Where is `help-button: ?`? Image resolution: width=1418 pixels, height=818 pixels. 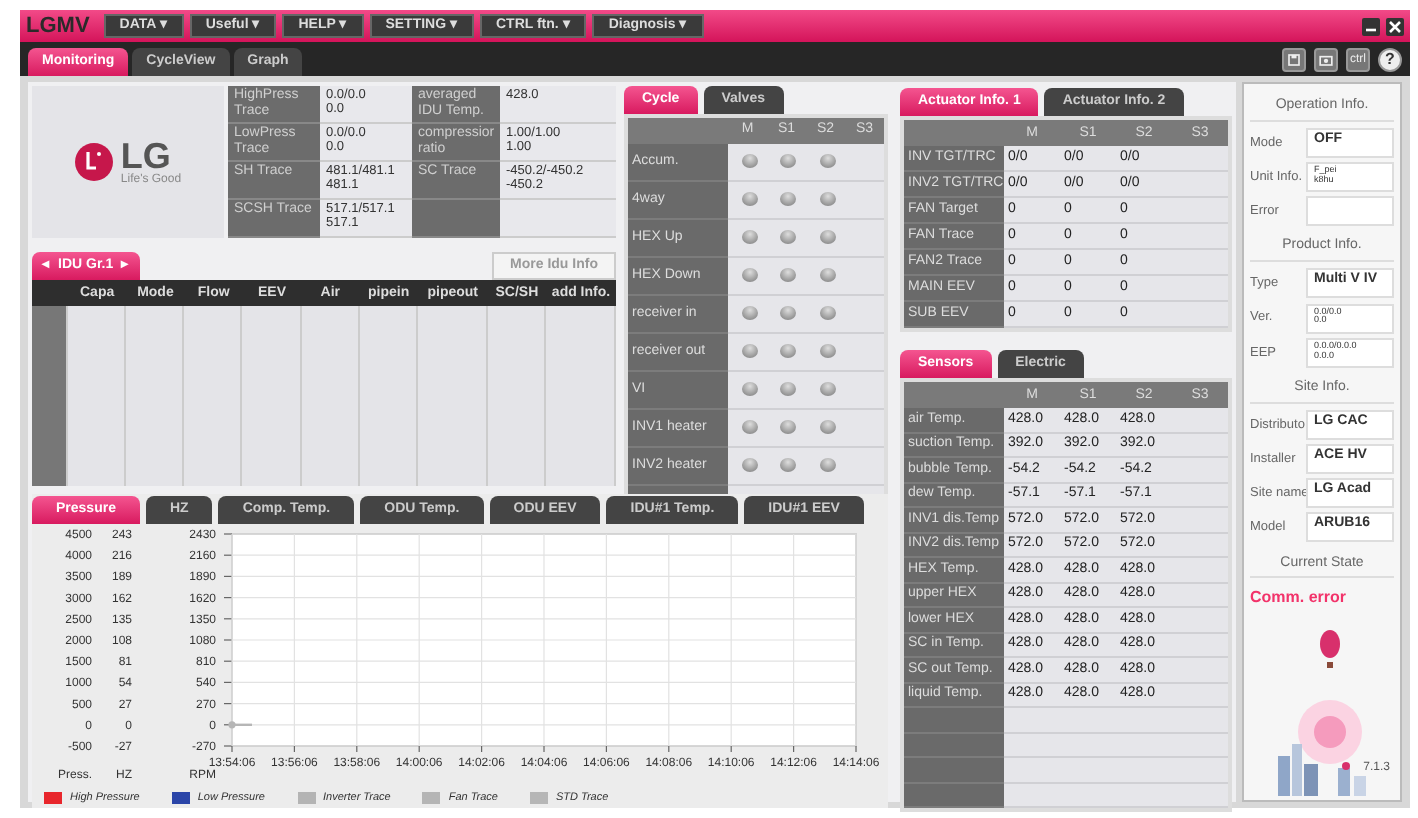
help-button: ? is located at coordinates (1390, 60).